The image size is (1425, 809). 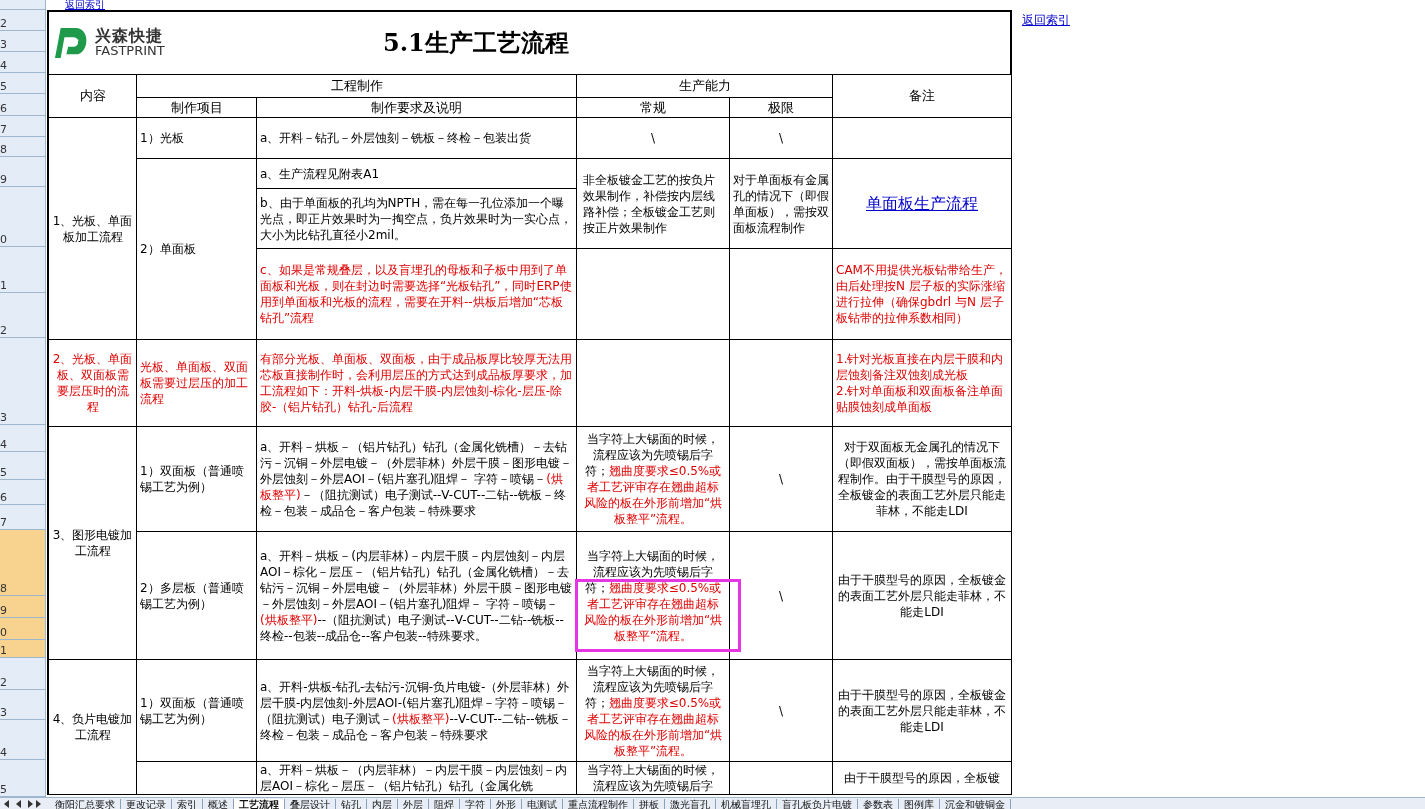 I want to click on sheet-tab: 衡阳汇总要求, so click(x=85, y=803).